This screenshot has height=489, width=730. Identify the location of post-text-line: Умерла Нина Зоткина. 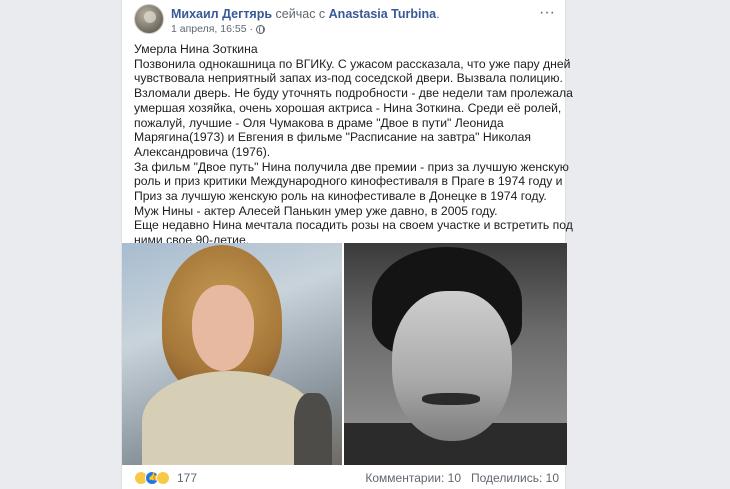
(196, 49).